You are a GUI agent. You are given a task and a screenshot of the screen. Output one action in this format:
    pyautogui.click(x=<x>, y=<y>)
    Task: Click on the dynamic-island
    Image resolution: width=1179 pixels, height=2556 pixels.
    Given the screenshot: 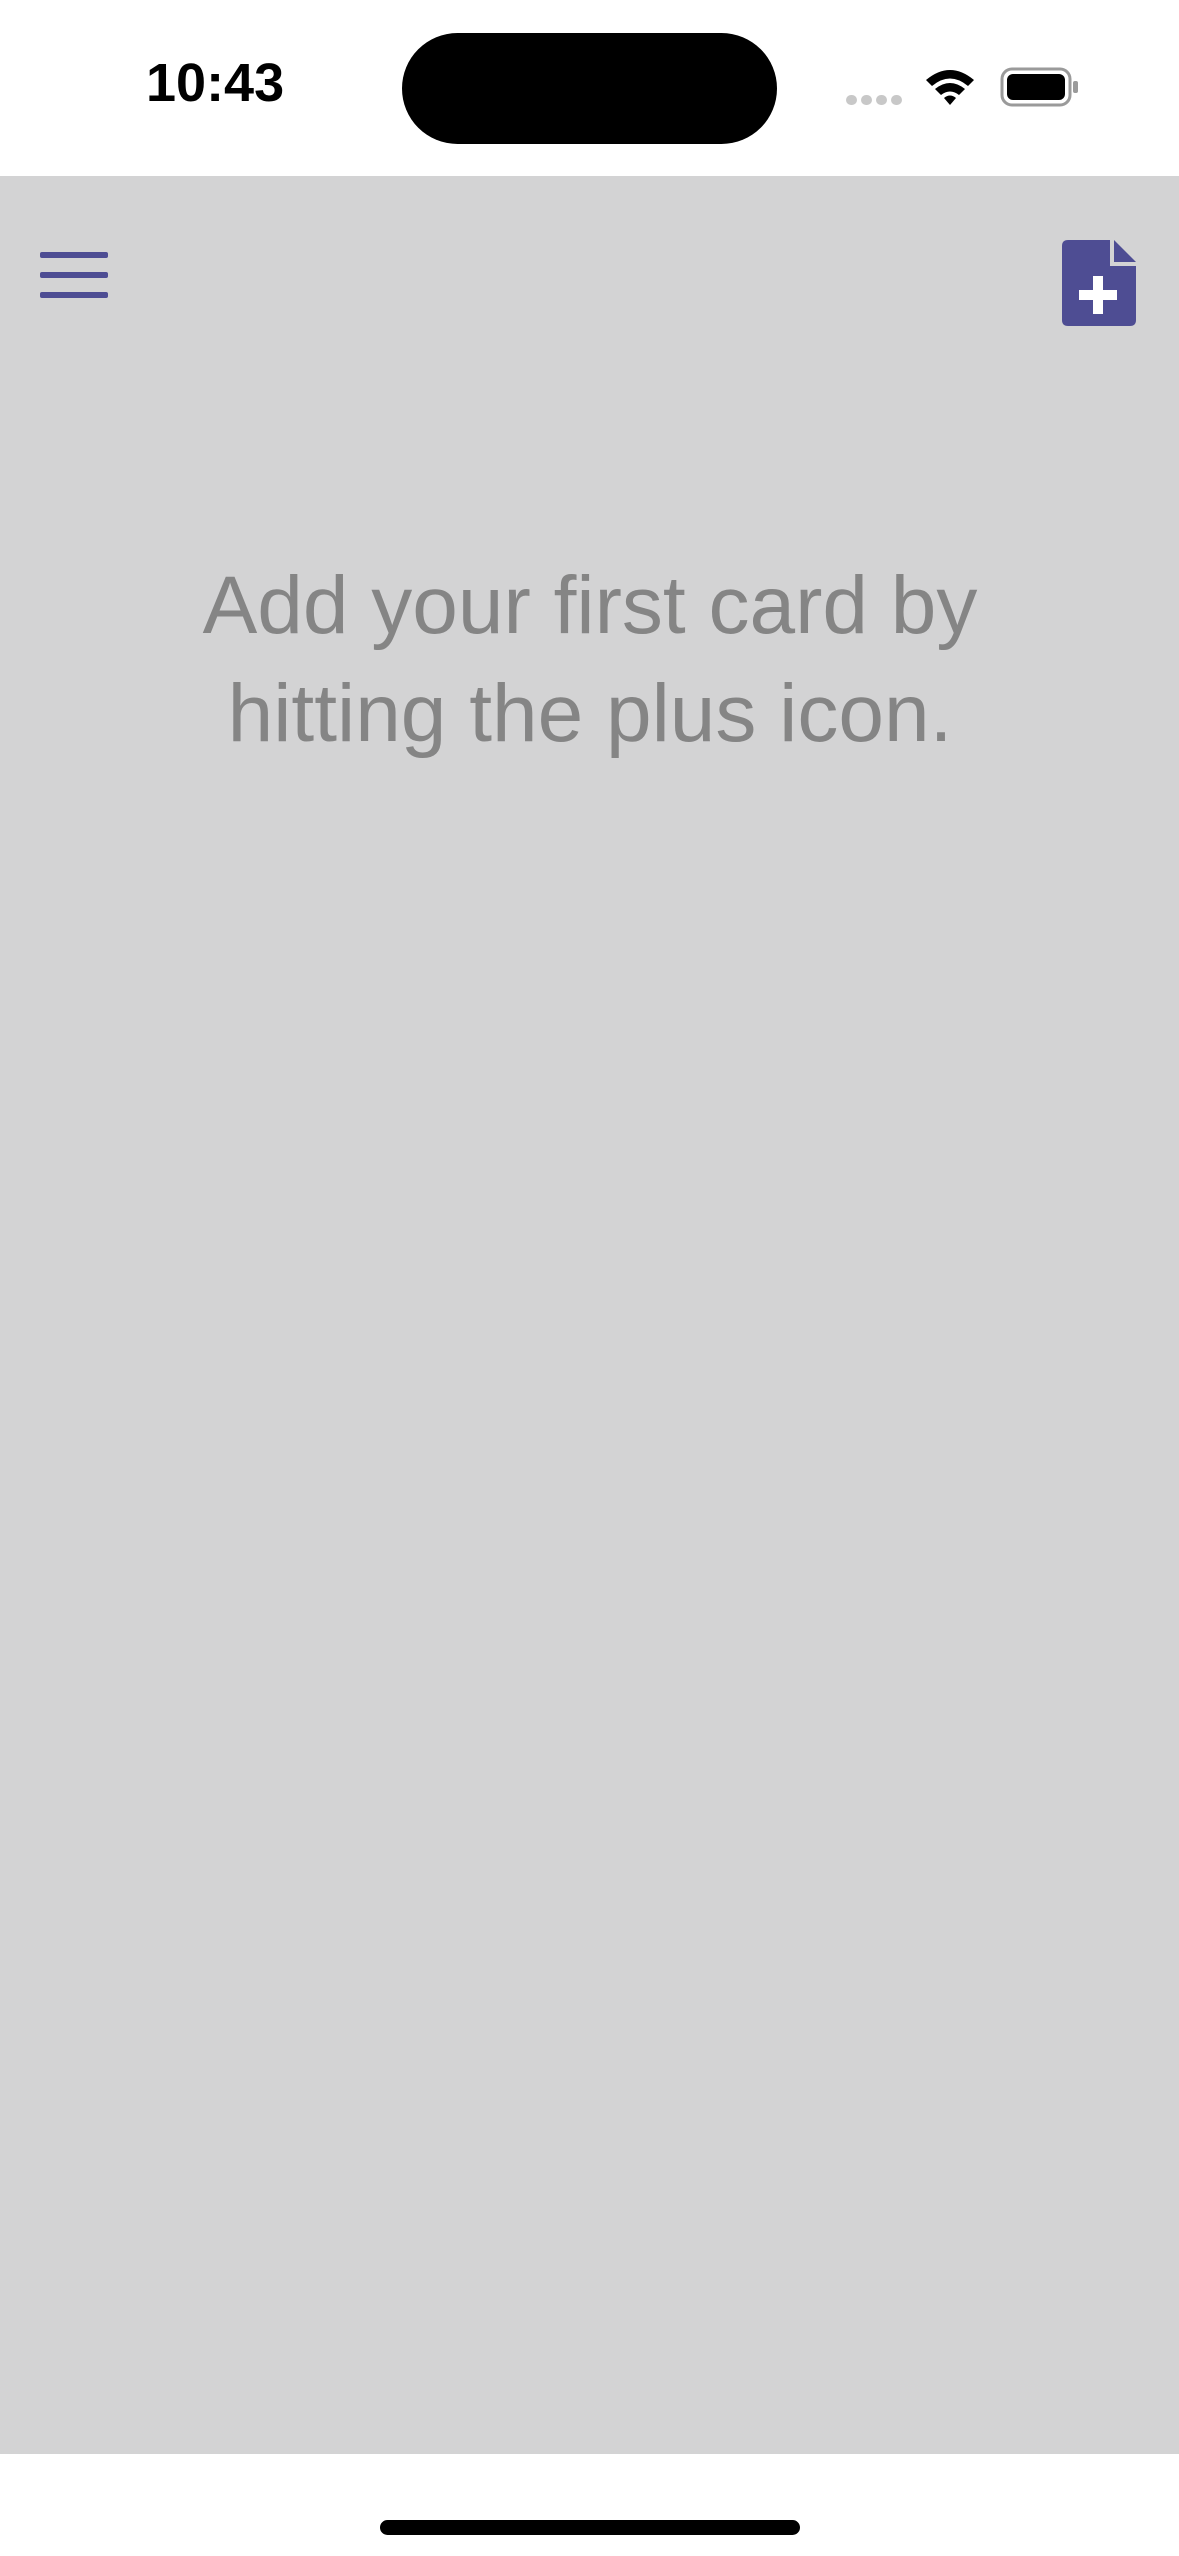 What is the action you would take?
    pyautogui.click(x=589, y=88)
    